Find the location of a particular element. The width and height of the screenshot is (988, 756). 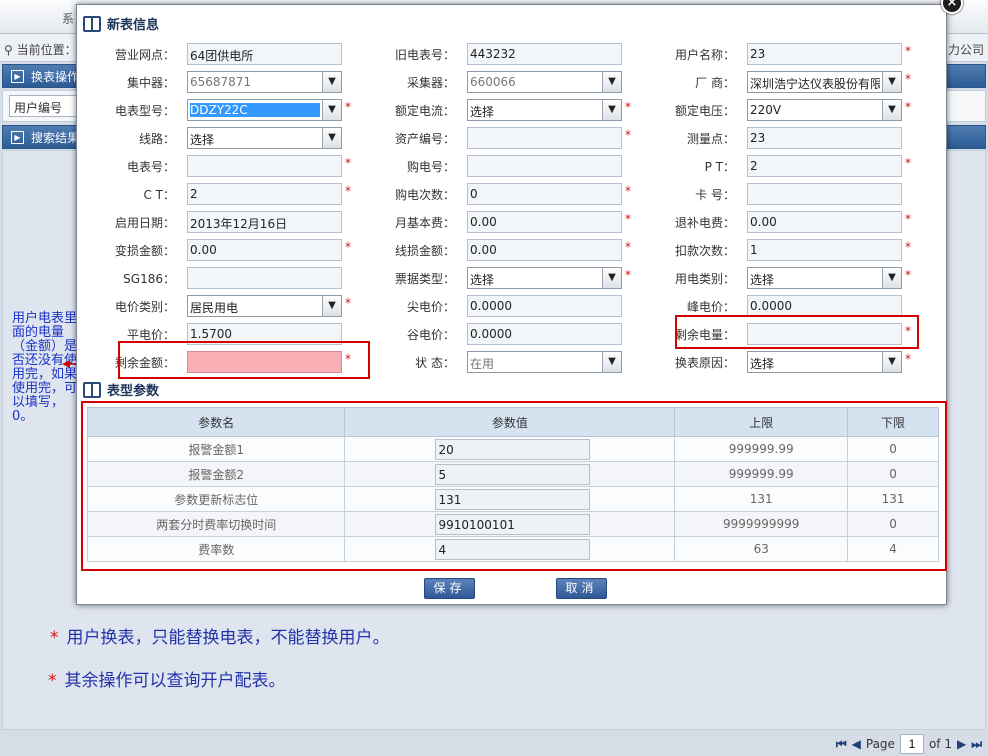

field-label: C T： is located at coordinates (159, 195).